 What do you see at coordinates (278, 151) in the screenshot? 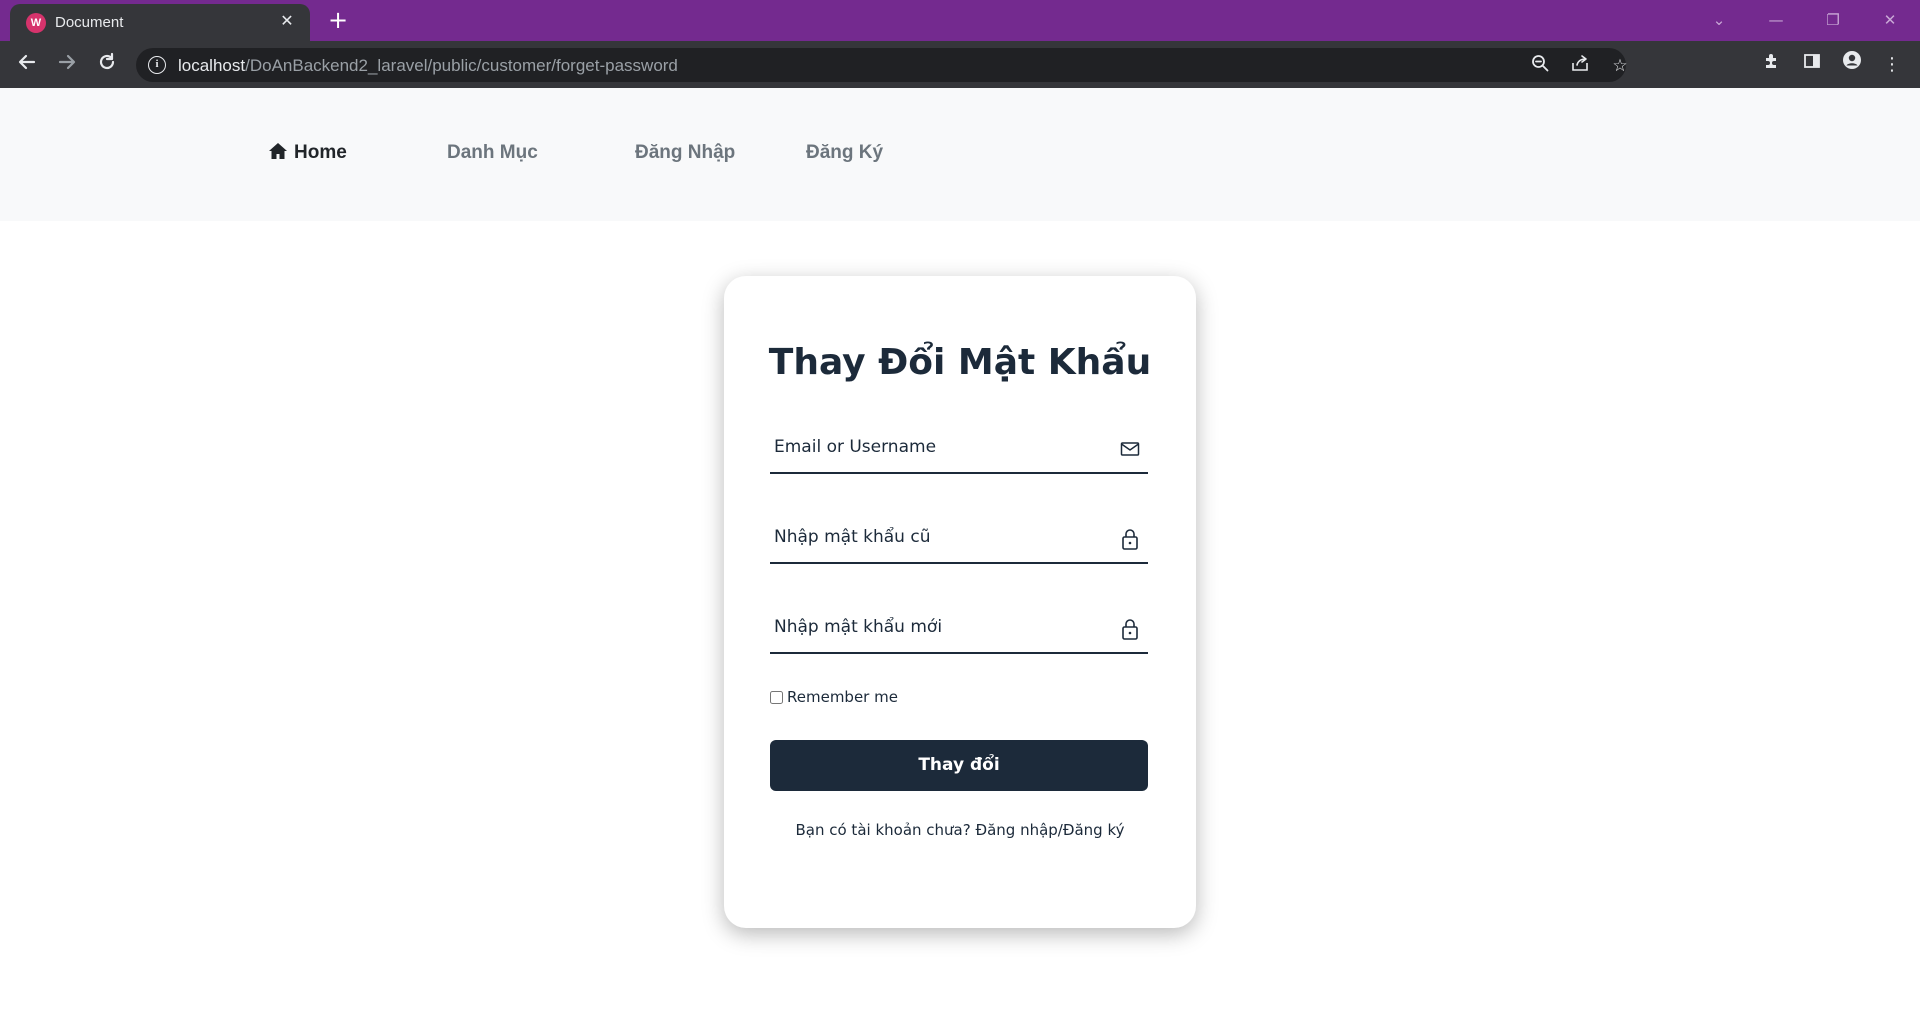
I see `house-icon` at bounding box center [278, 151].